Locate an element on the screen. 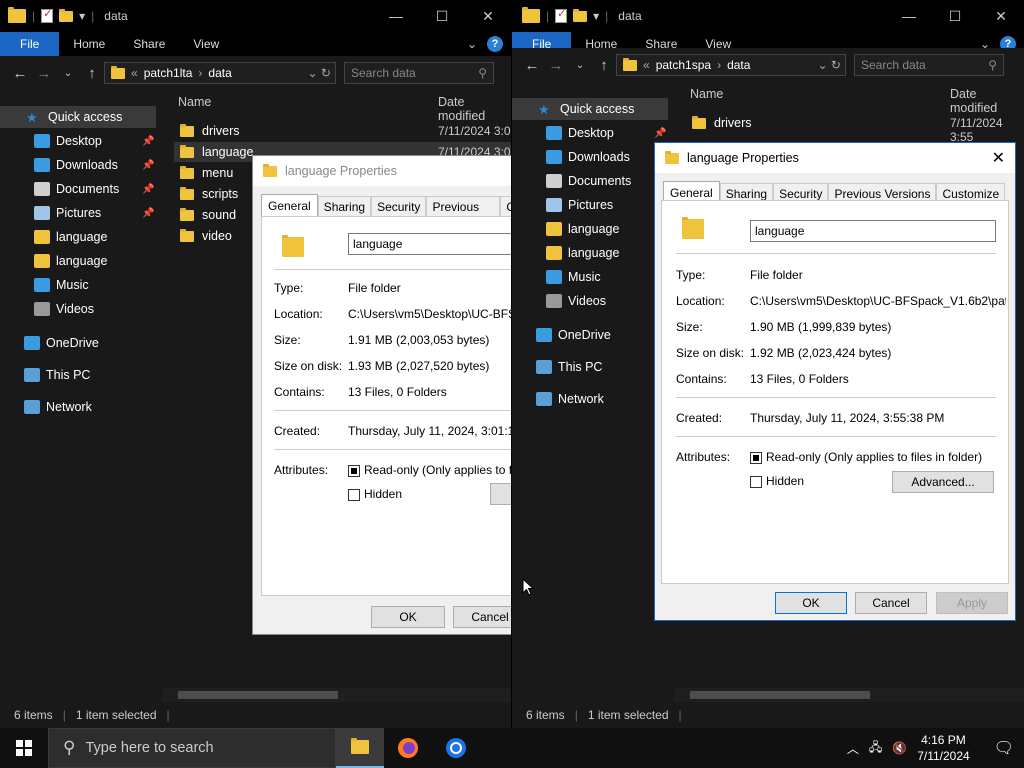 The image size is (1024, 768). breadcrumb: « patch1lta › data ⌄ ↻ is located at coordinates (220, 73).